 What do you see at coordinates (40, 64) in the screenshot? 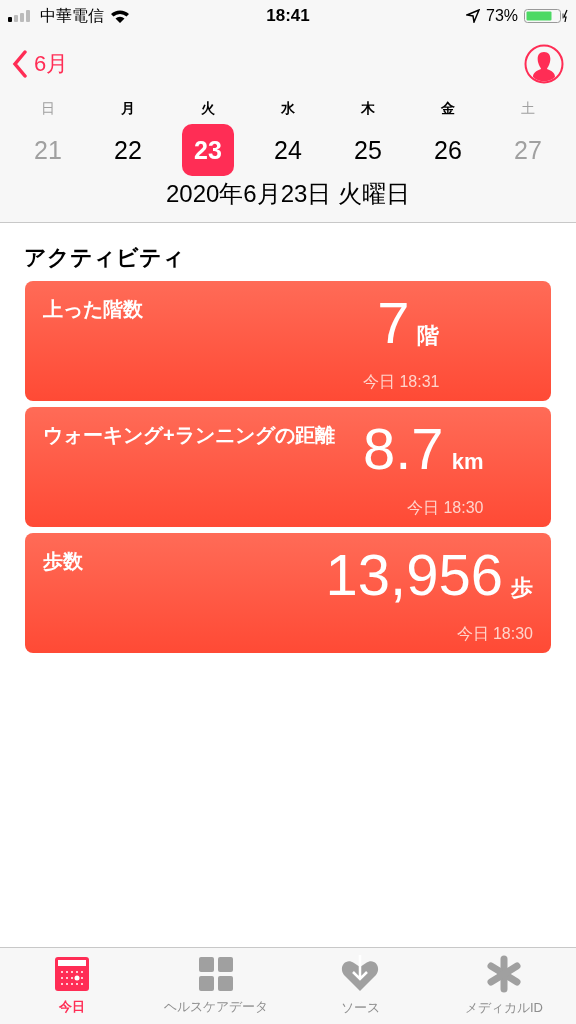
I see `back-button: 6月` at bounding box center [40, 64].